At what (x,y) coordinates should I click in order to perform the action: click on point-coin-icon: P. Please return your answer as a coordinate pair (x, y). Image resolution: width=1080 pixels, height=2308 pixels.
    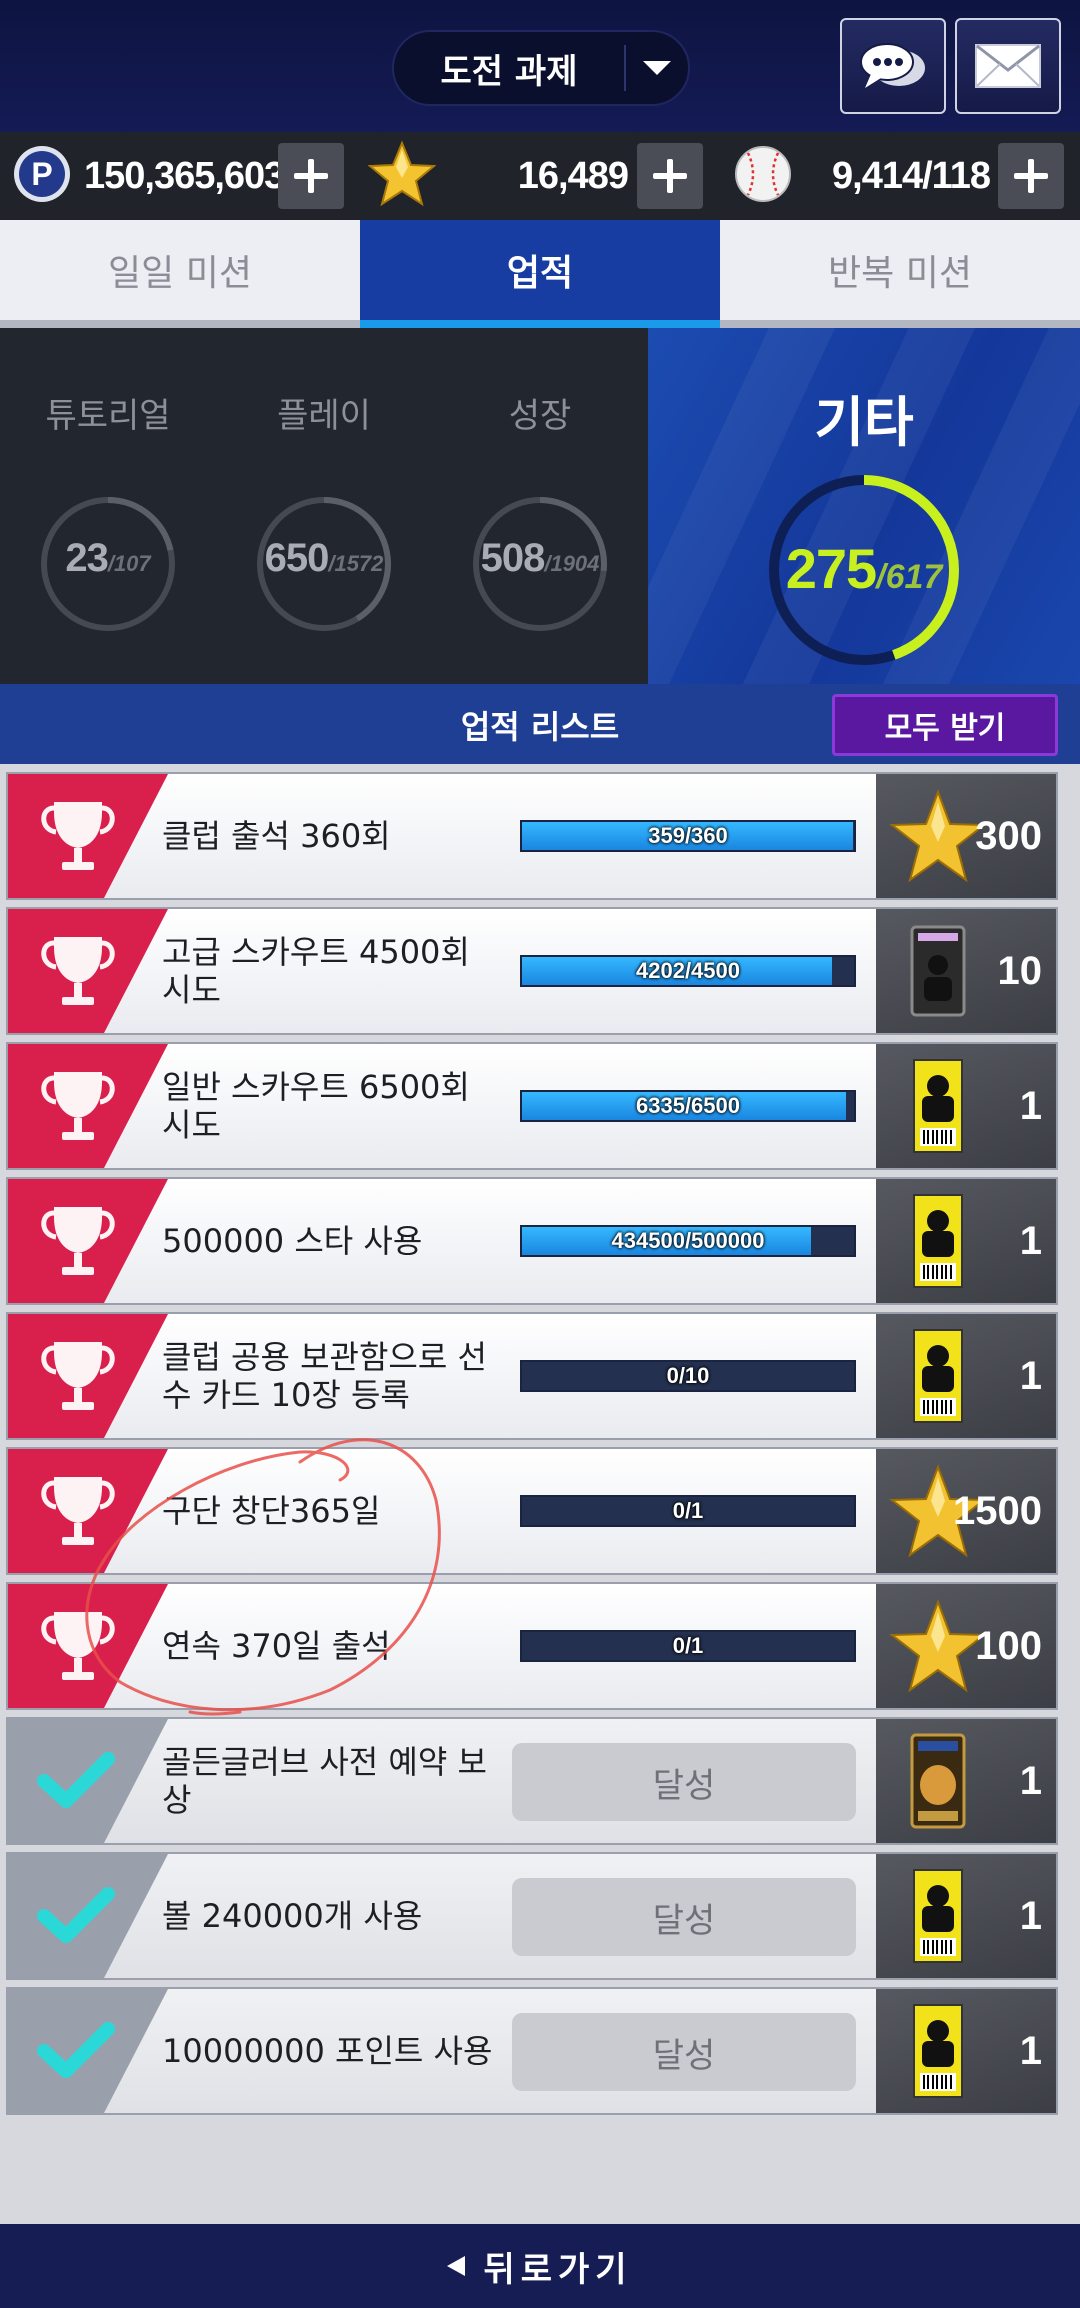
    Looking at the image, I should click on (42, 174).